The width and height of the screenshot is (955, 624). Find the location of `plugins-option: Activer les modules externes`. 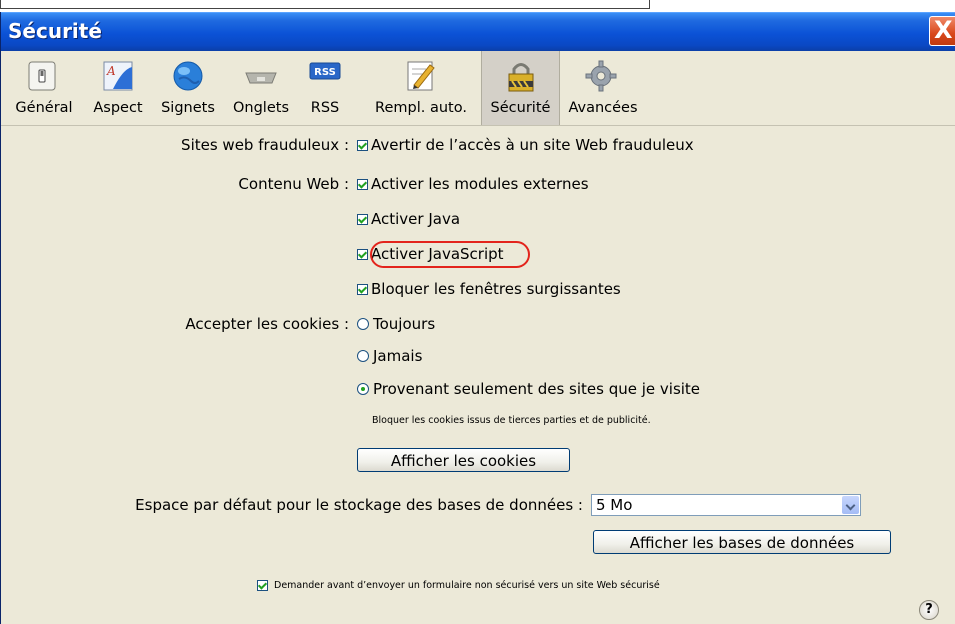

plugins-option: Activer les modules externes is located at coordinates (473, 184).